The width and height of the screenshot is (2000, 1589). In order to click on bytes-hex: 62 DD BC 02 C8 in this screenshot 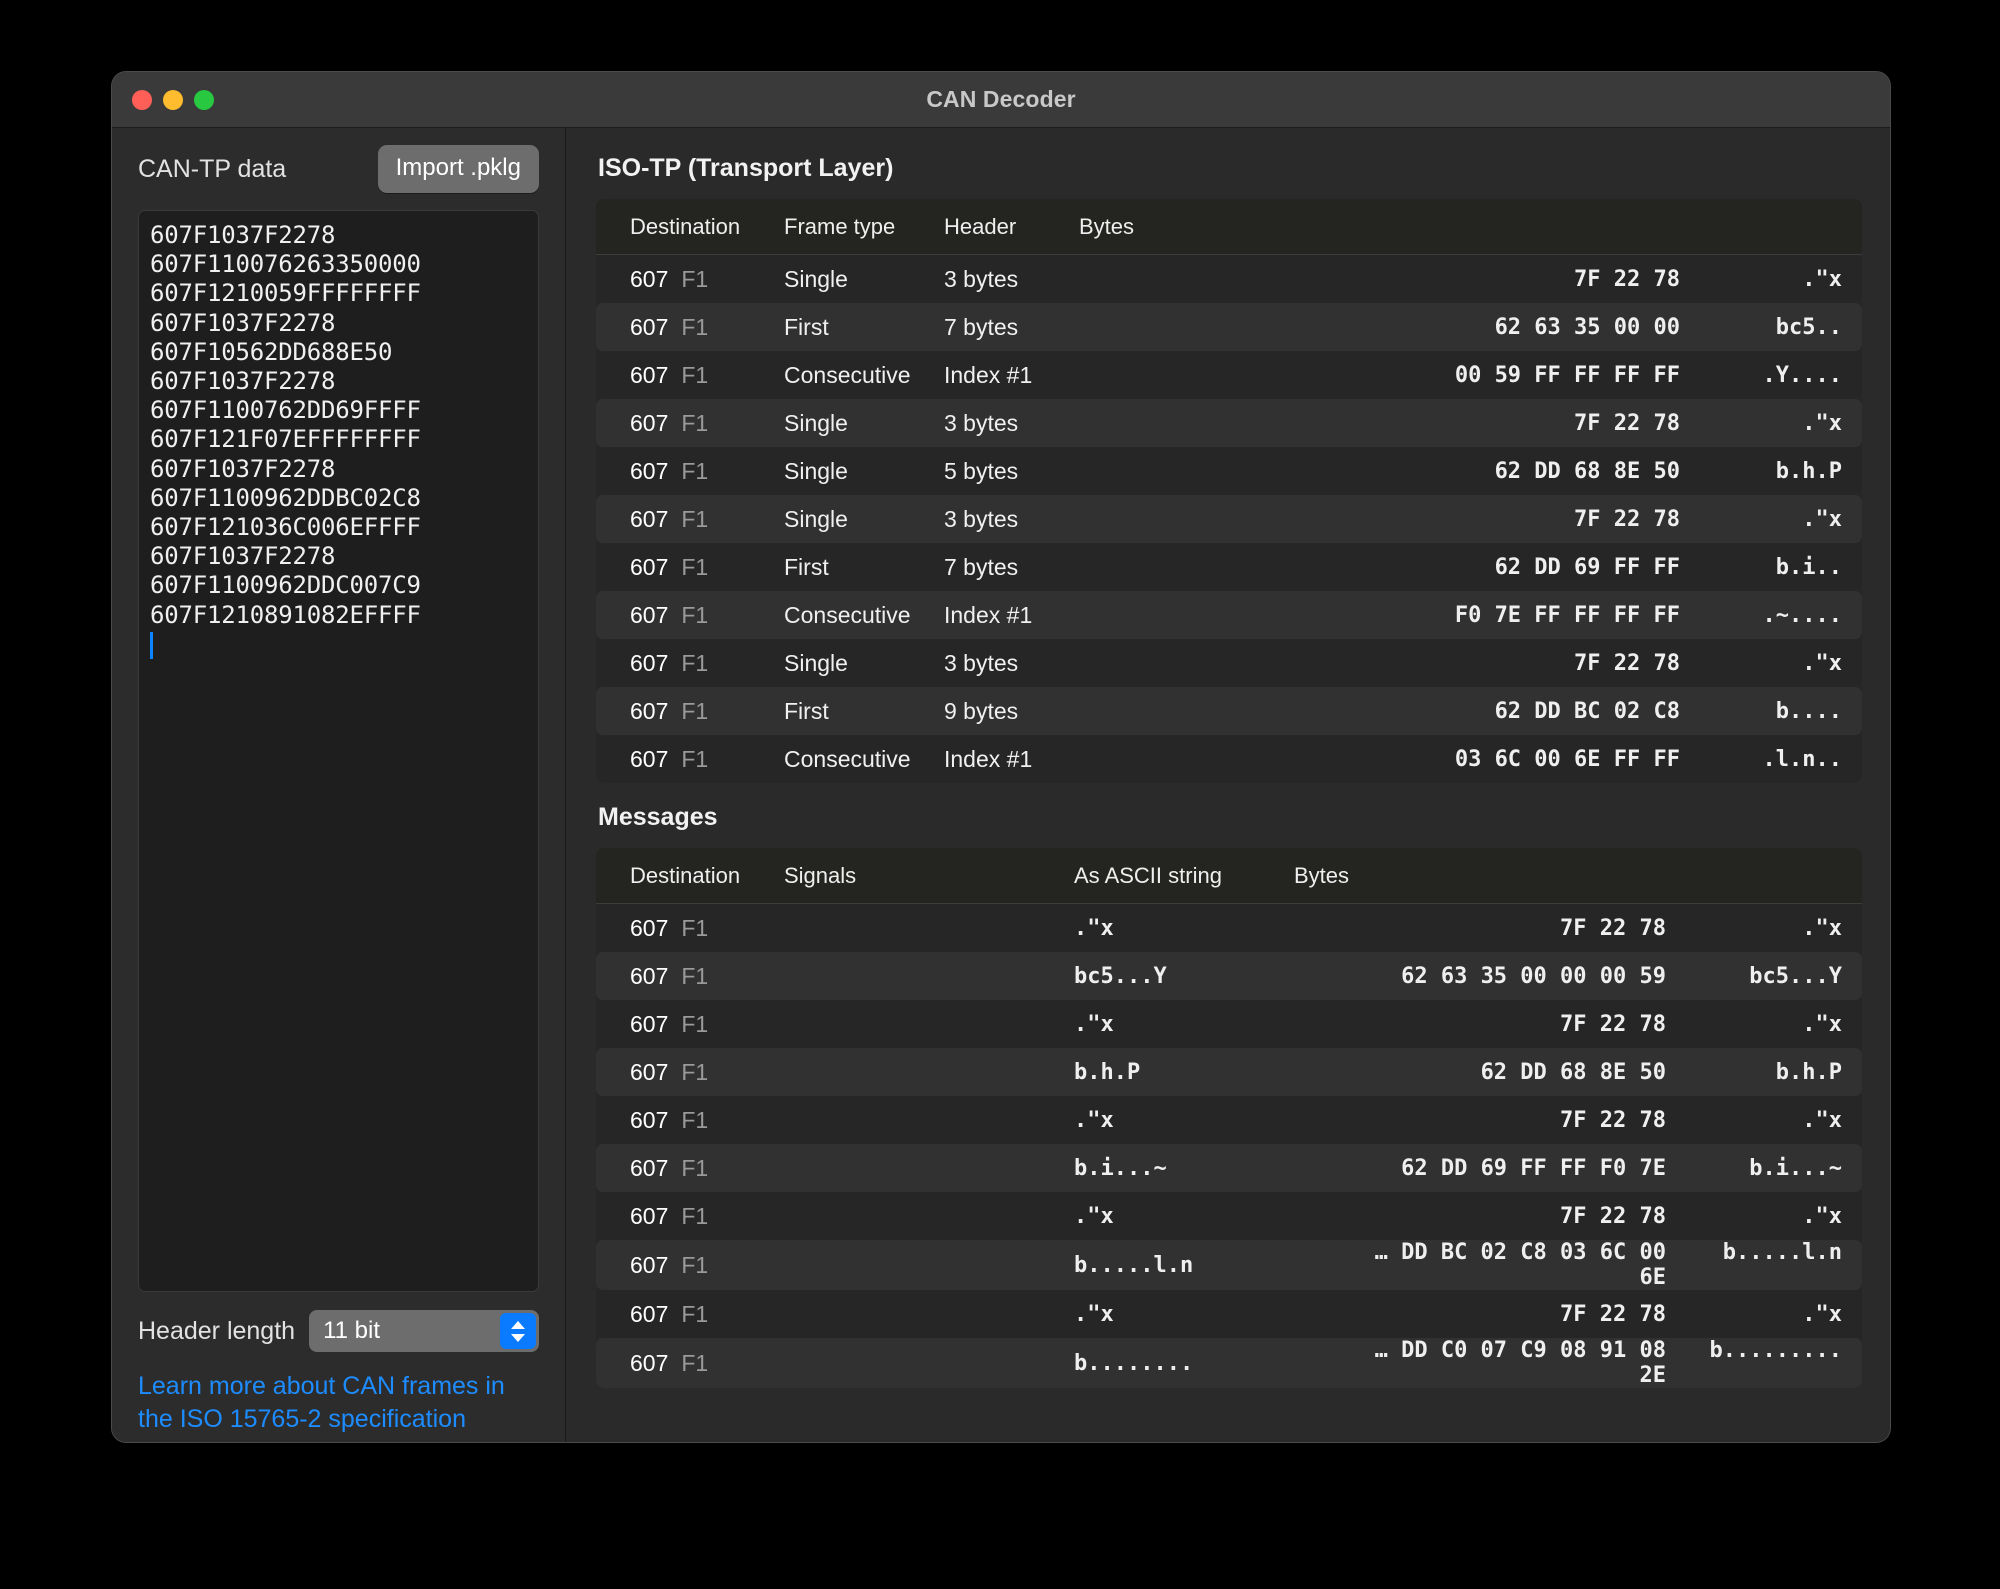, I will do `click(1587, 711)`.